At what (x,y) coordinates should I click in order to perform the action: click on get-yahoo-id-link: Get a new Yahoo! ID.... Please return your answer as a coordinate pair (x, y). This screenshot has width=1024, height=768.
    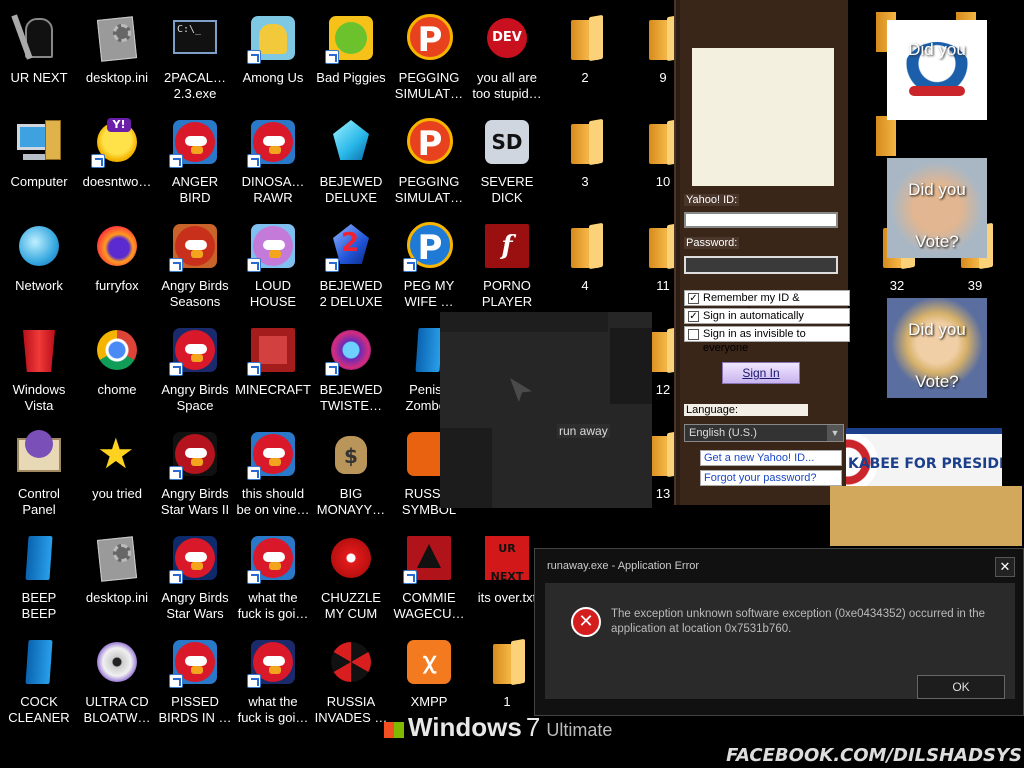
    Looking at the image, I should click on (771, 458).